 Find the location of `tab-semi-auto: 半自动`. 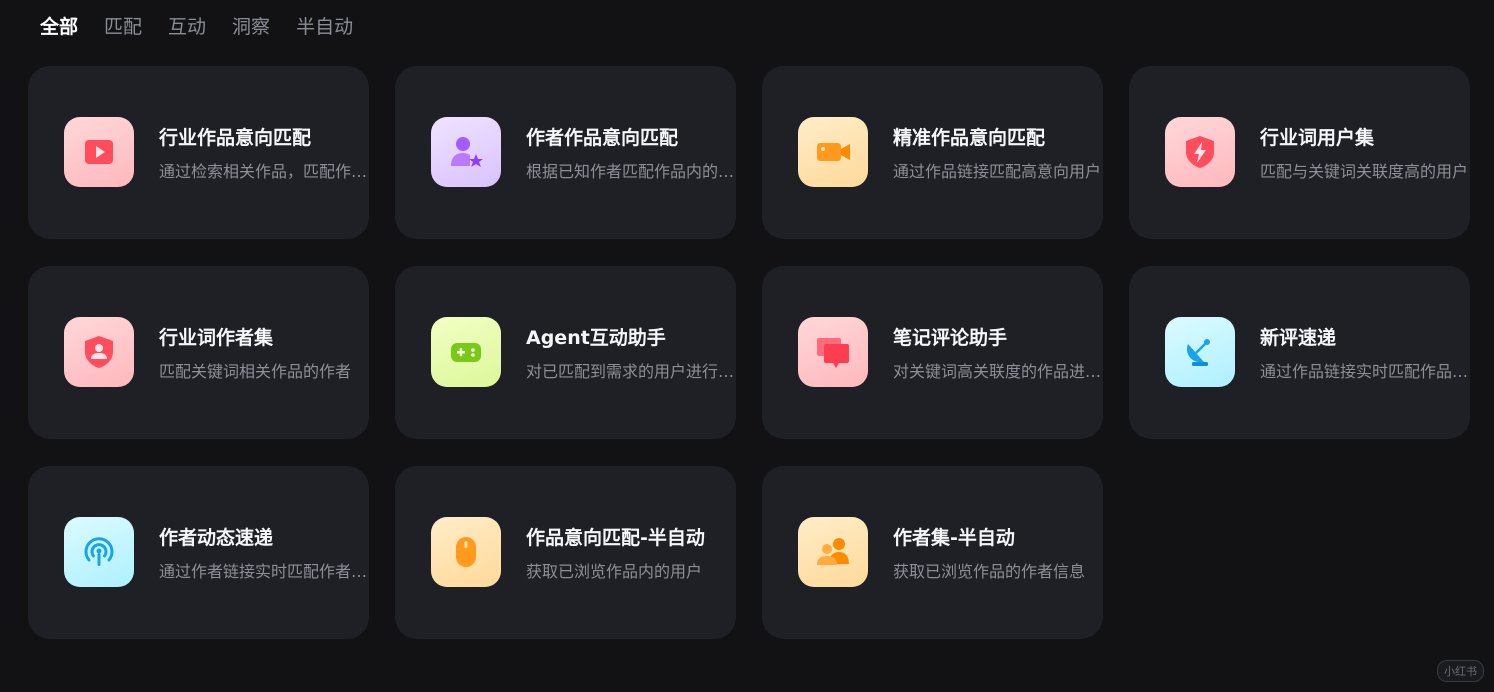

tab-semi-auto: 半自动 is located at coordinates (324, 27).